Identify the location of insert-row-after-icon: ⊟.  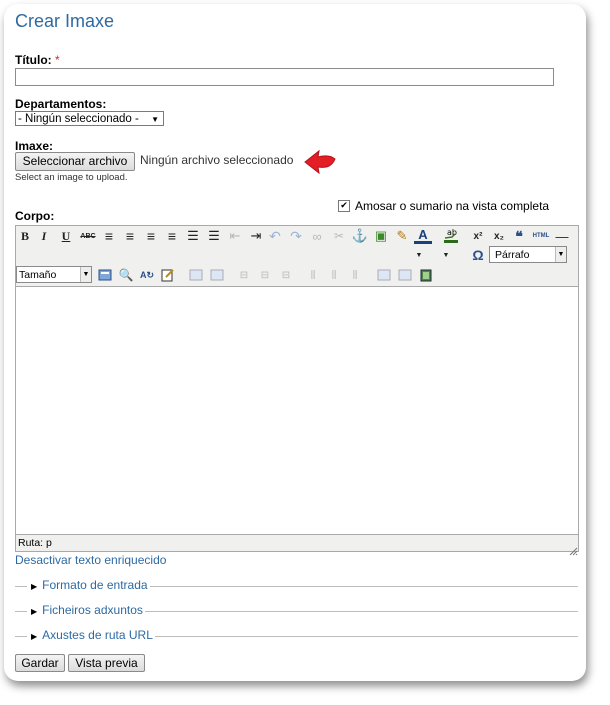
(265, 275).